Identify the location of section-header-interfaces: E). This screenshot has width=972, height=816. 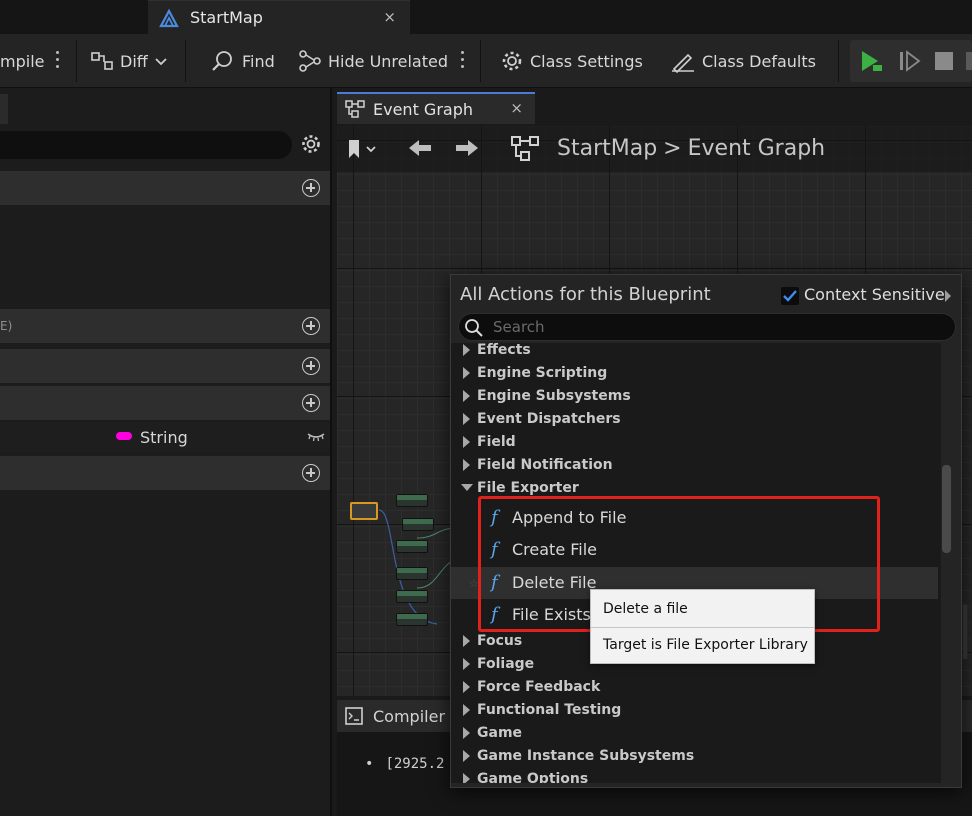
(165, 326).